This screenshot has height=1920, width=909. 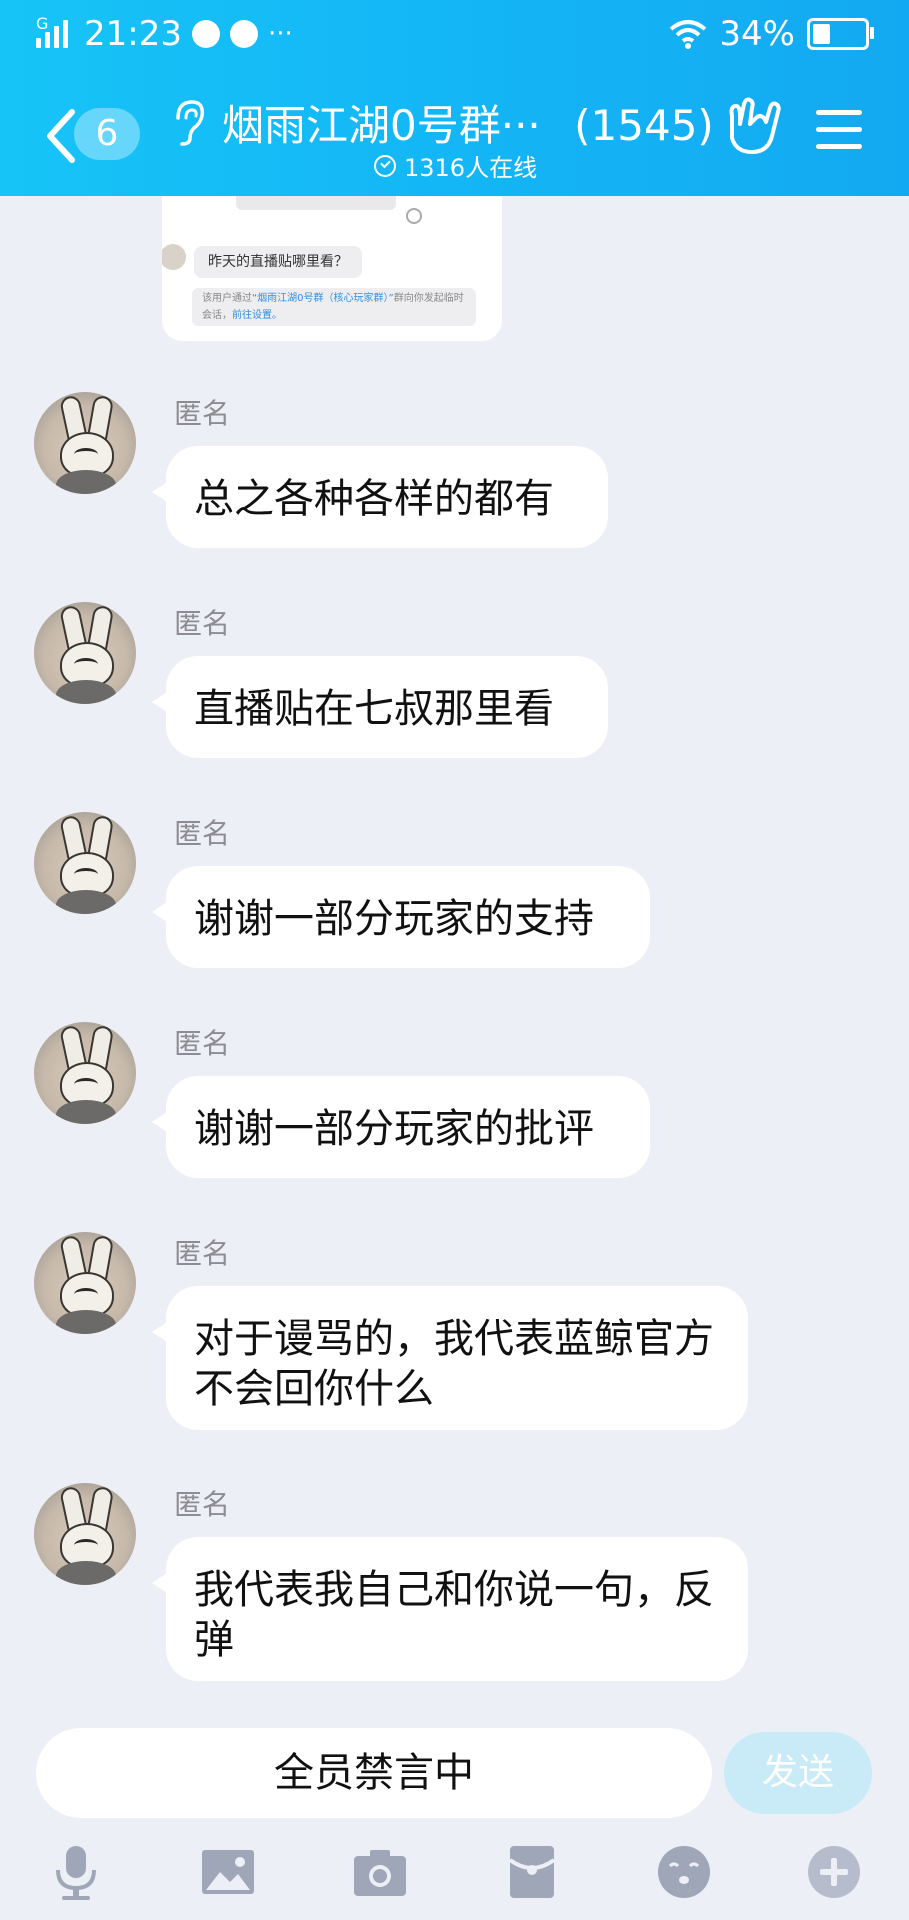 What do you see at coordinates (380, 497) in the screenshot?
I see `message-bubble: 总之各种各样的都有` at bounding box center [380, 497].